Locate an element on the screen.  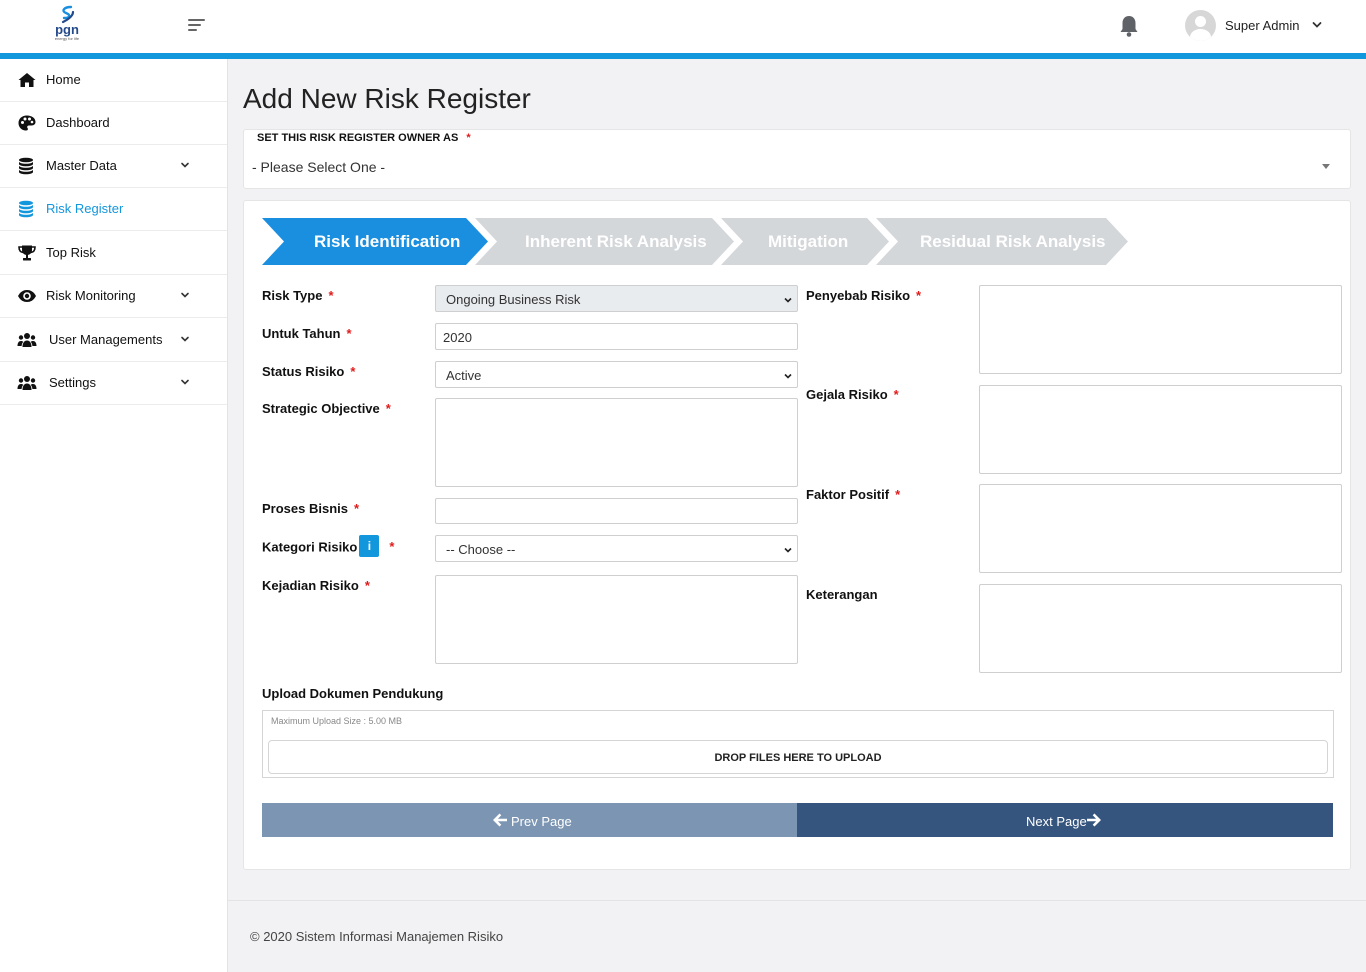
arrow-left-icon is located at coordinates (500, 820).